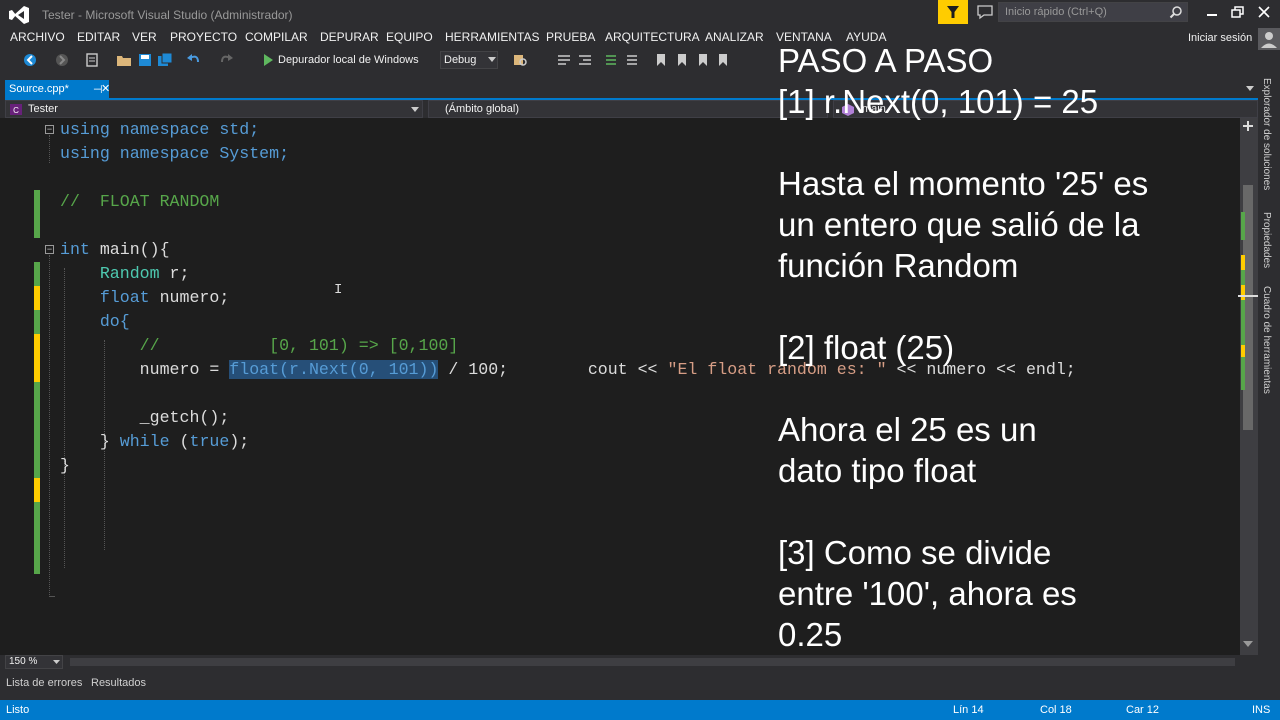  What do you see at coordinates (1248, 126) in the screenshot?
I see `split-window-icon` at bounding box center [1248, 126].